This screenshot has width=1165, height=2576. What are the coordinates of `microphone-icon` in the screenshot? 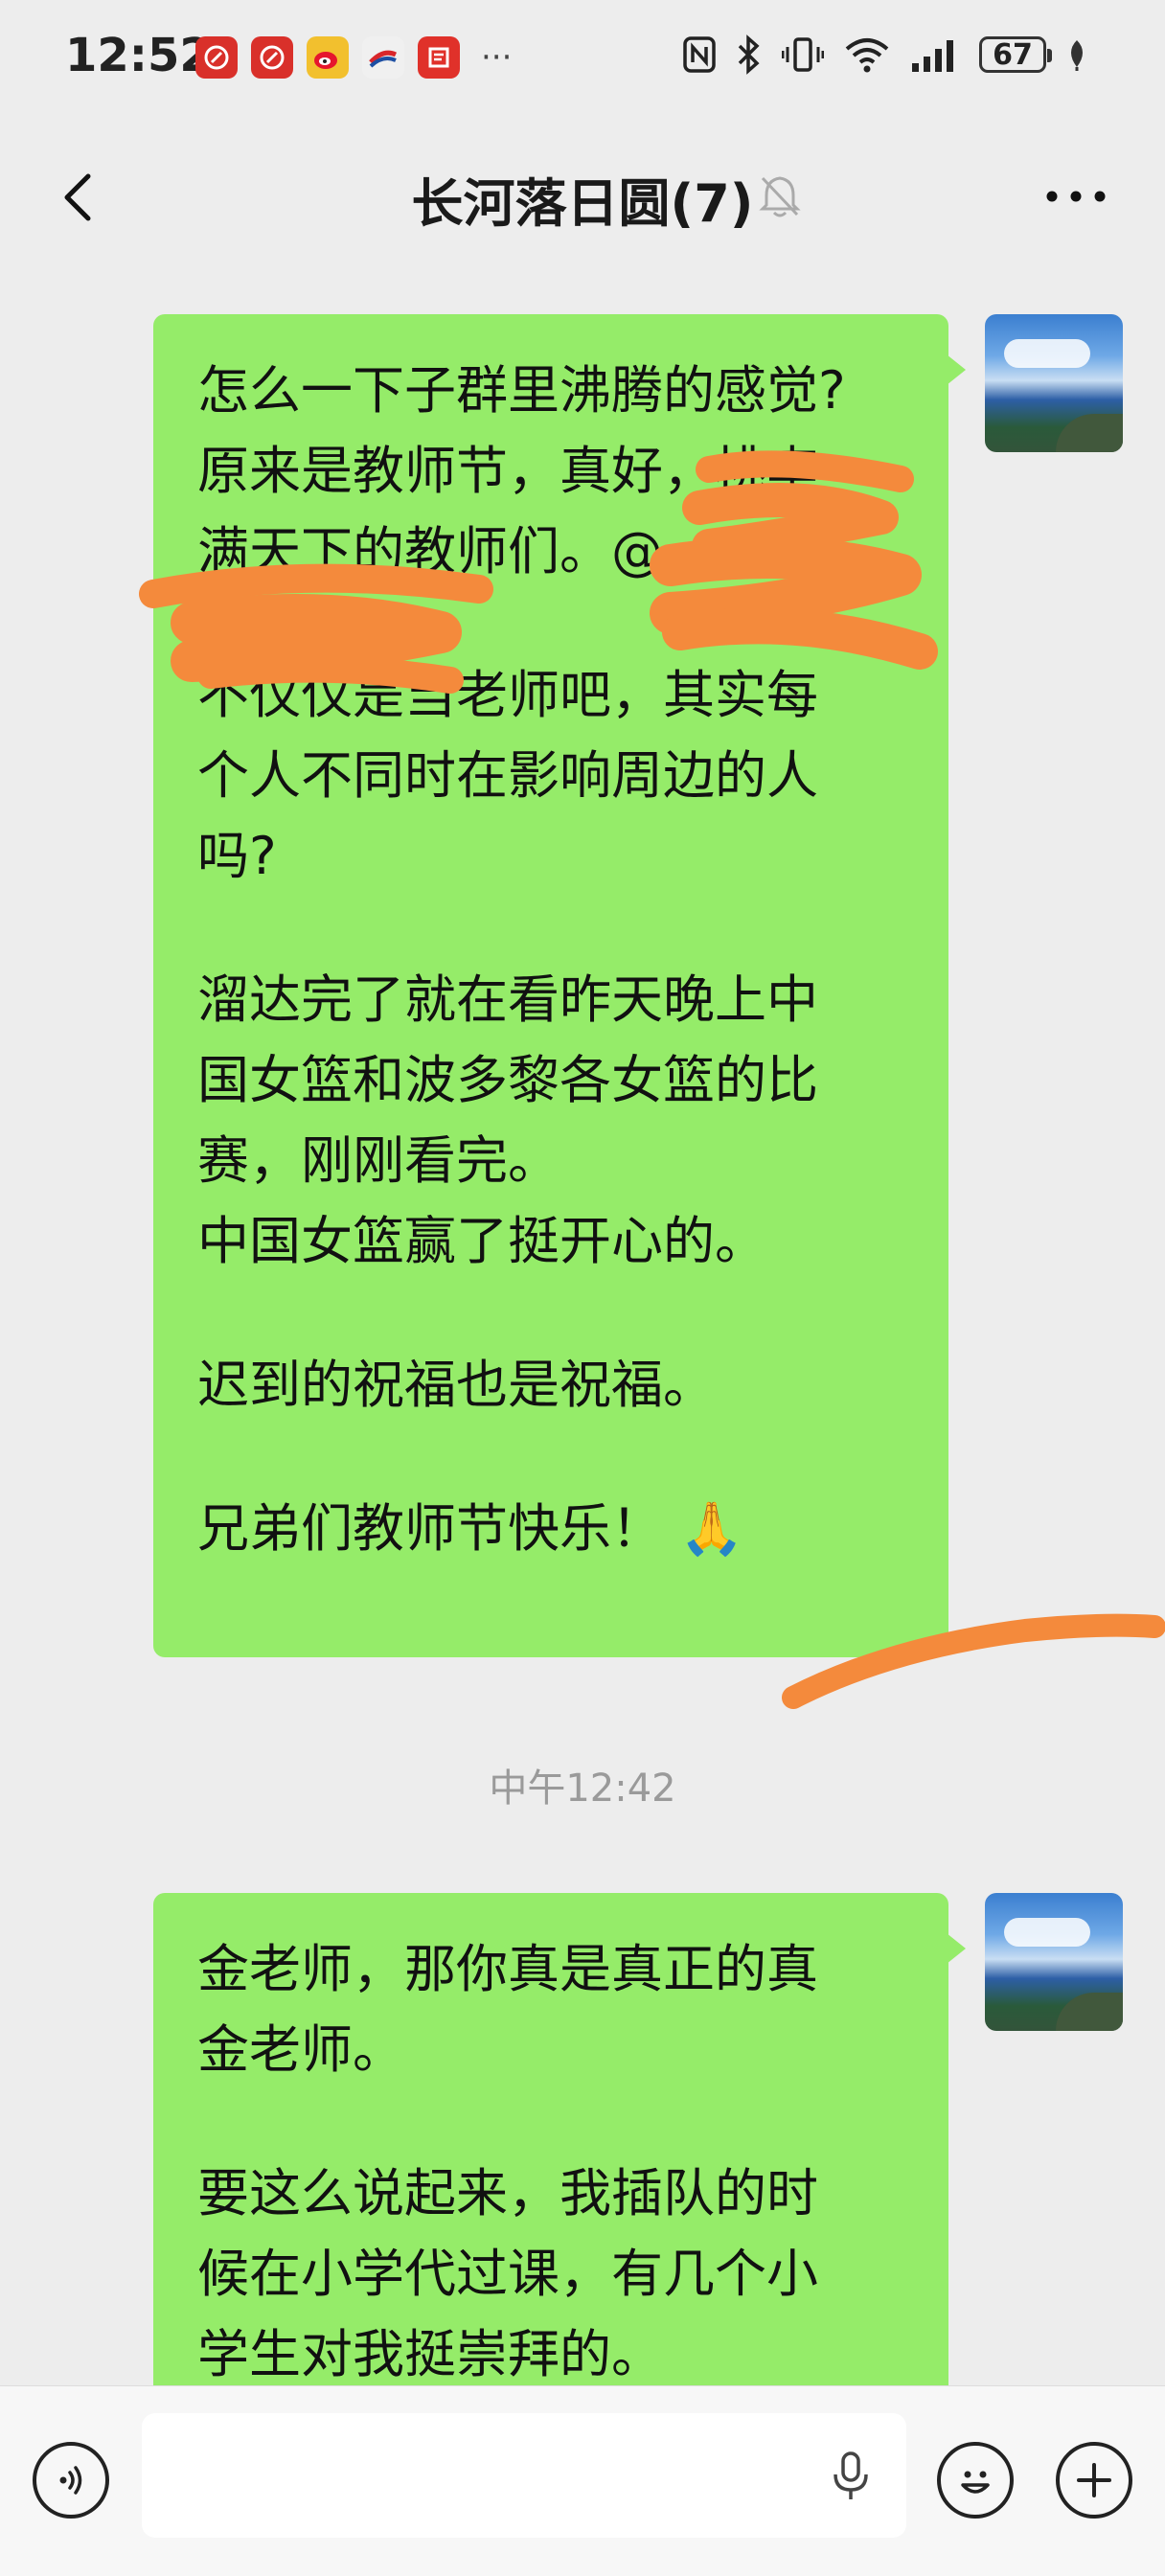 It's located at (851, 2475).